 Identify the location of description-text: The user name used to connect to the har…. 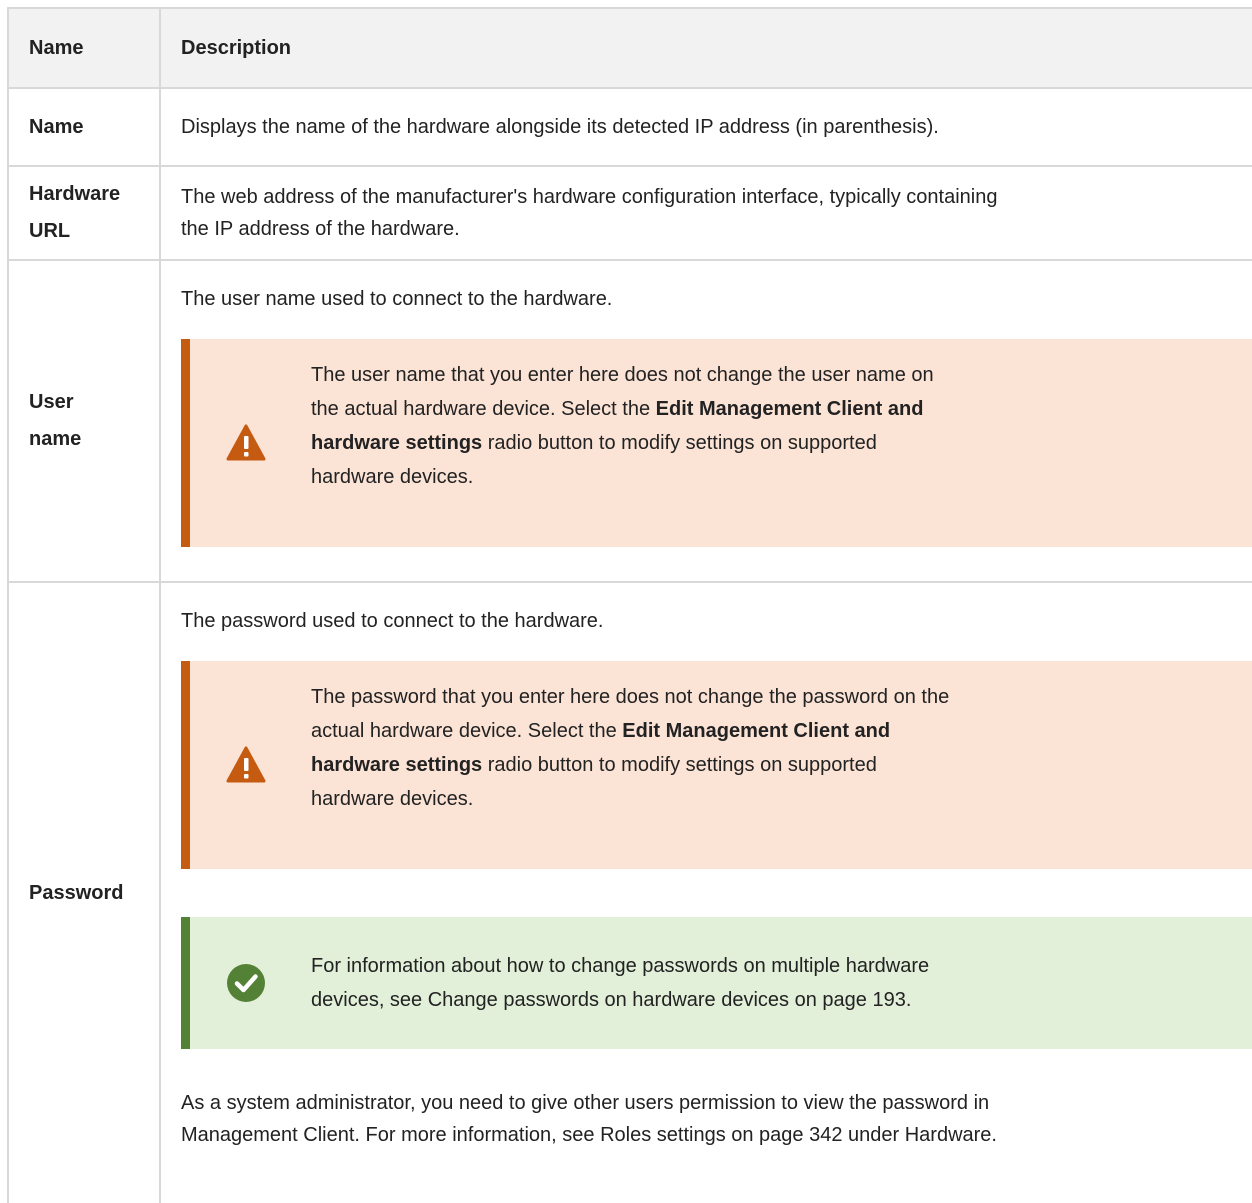
(397, 299).